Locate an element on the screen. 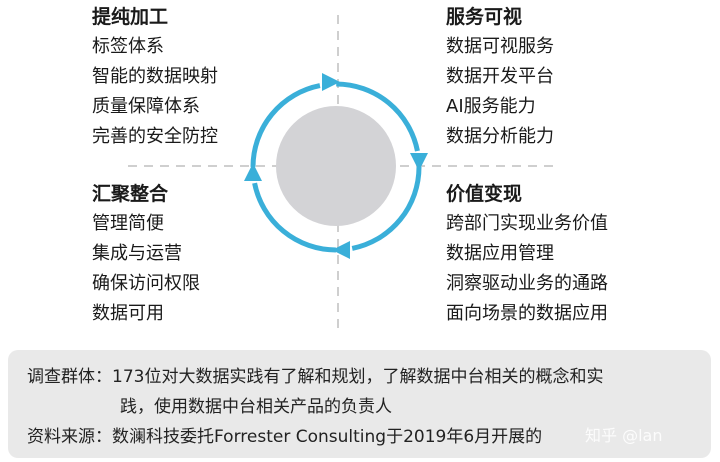 This screenshot has width=720, height=462. list-item: 数据应用管理 is located at coordinates (500, 253).